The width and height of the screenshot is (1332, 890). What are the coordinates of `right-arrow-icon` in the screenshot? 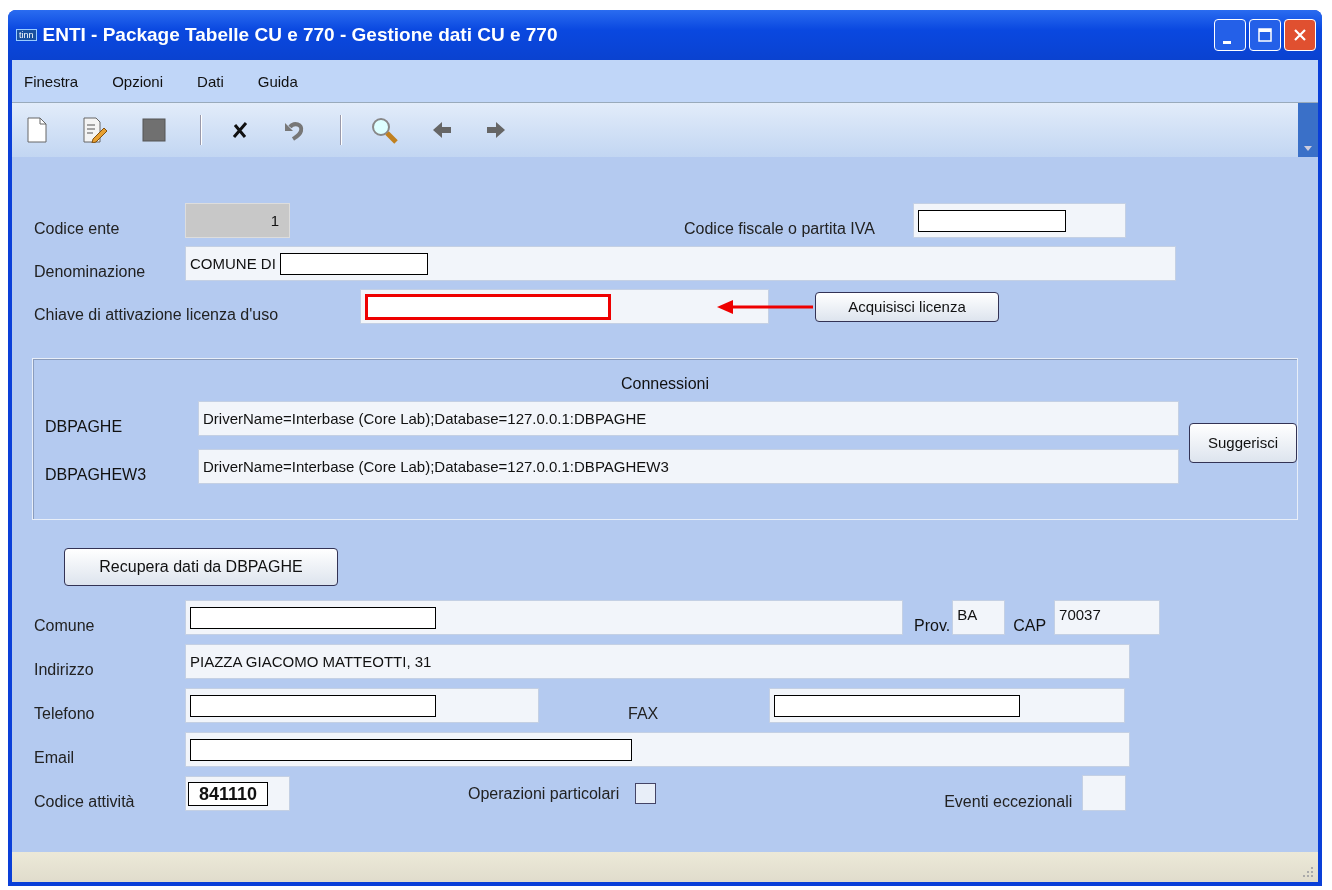 It's located at (496, 130).